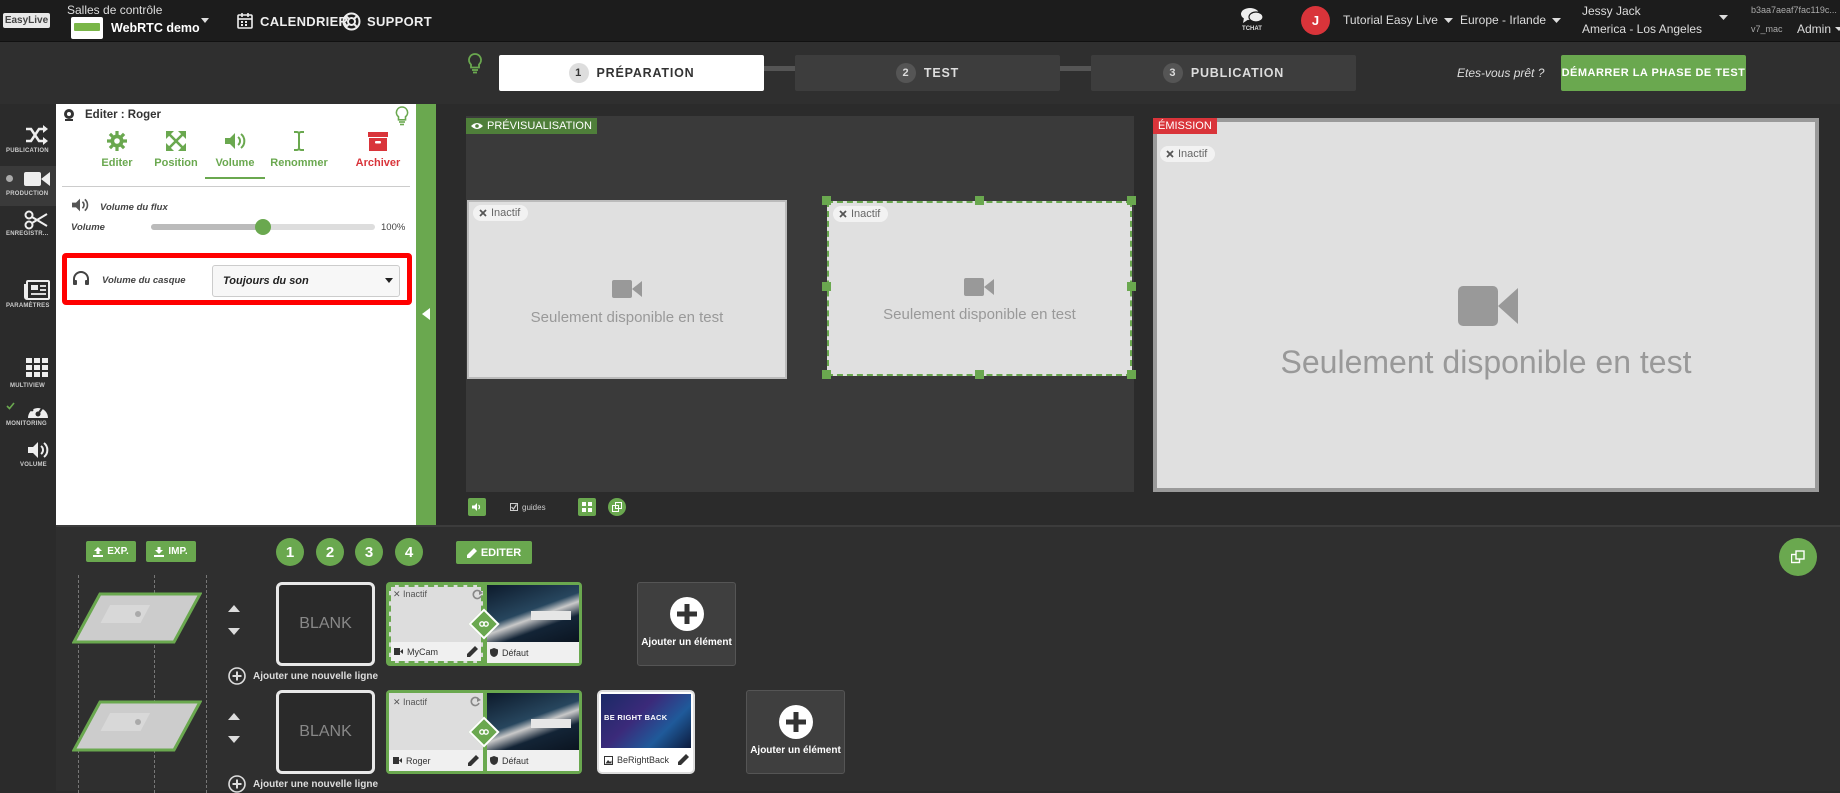 The height and width of the screenshot is (793, 1840). Describe the element at coordinates (306, 281) in the screenshot. I see `headset-volume-select: Toujours du son` at that location.